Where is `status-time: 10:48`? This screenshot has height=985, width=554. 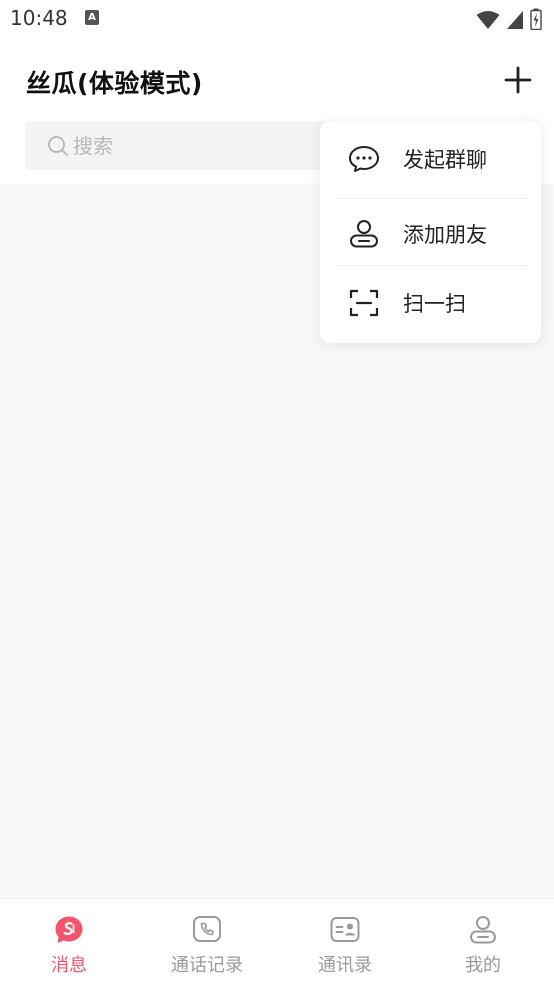 status-time: 10:48 is located at coordinates (39, 18).